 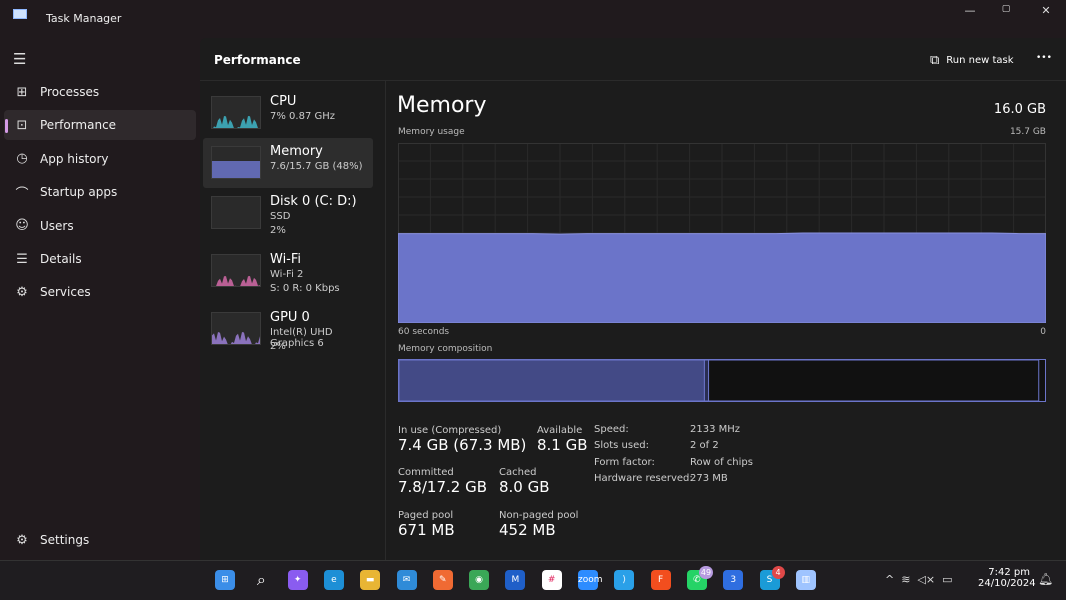 What do you see at coordinates (22, 125) in the screenshot?
I see `performance-icon: ⊡` at bounding box center [22, 125].